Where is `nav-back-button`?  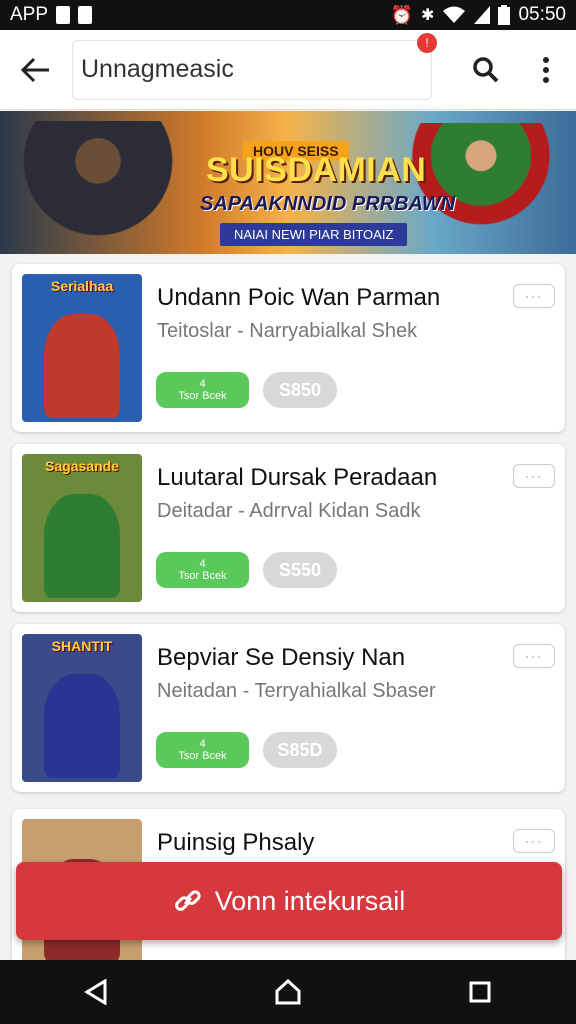
nav-back-button is located at coordinates (96, 992).